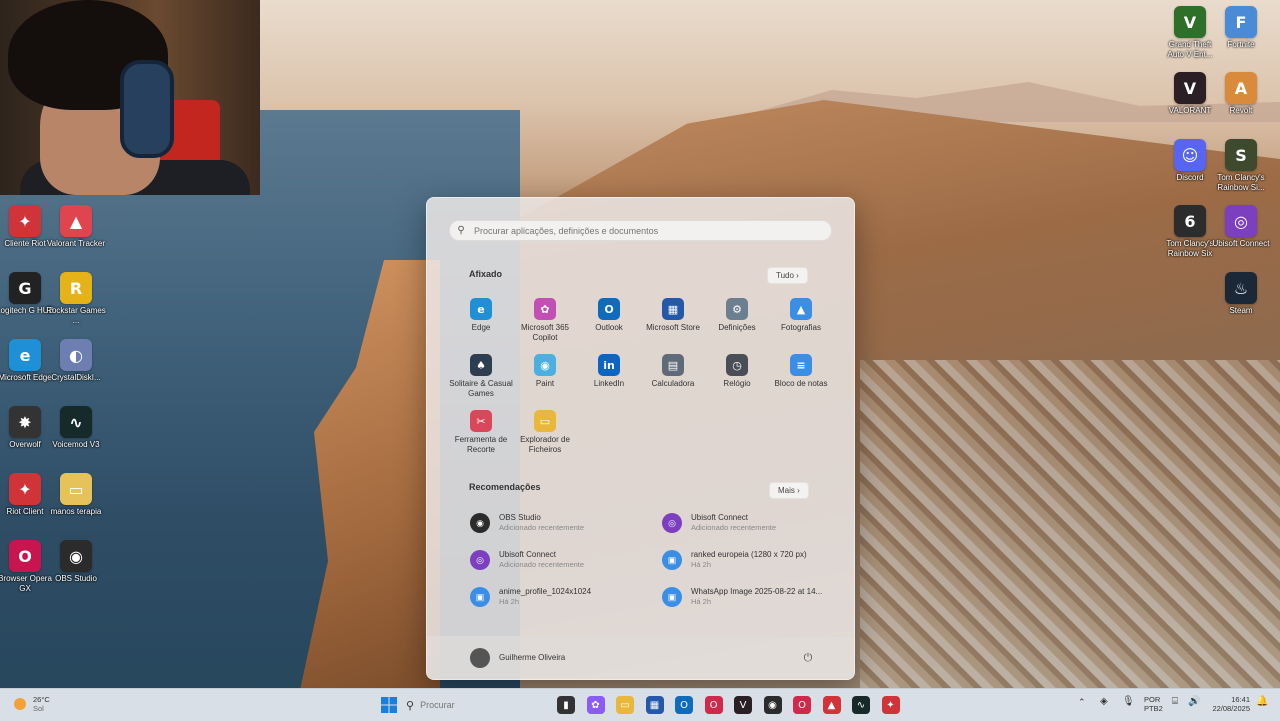 Image resolution: width=1280 pixels, height=721 pixels. Describe the element at coordinates (566, 705) in the screenshot. I see `taskbar-app-file-explorer: ▮` at that location.